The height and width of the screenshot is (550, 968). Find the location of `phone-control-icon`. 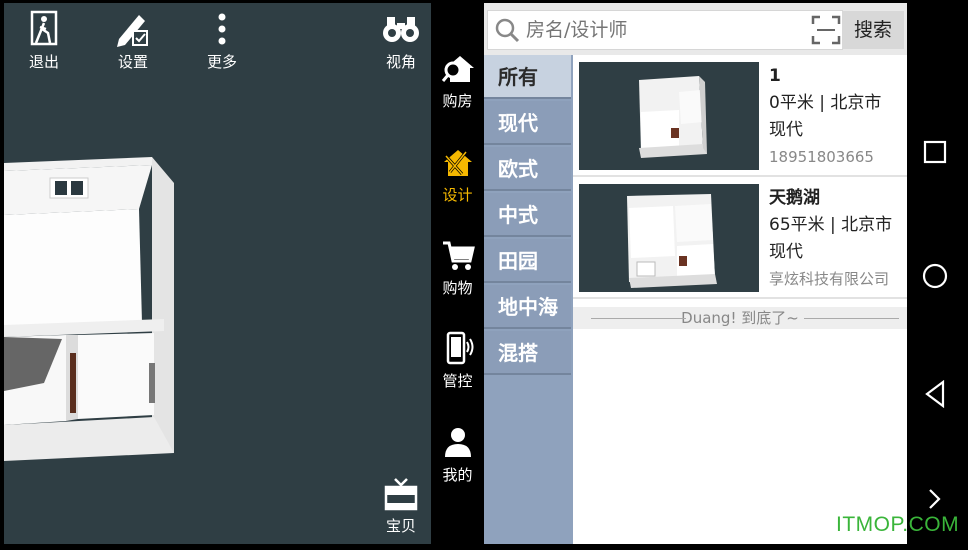

phone-control-icon is located at coordinates (459, 348).